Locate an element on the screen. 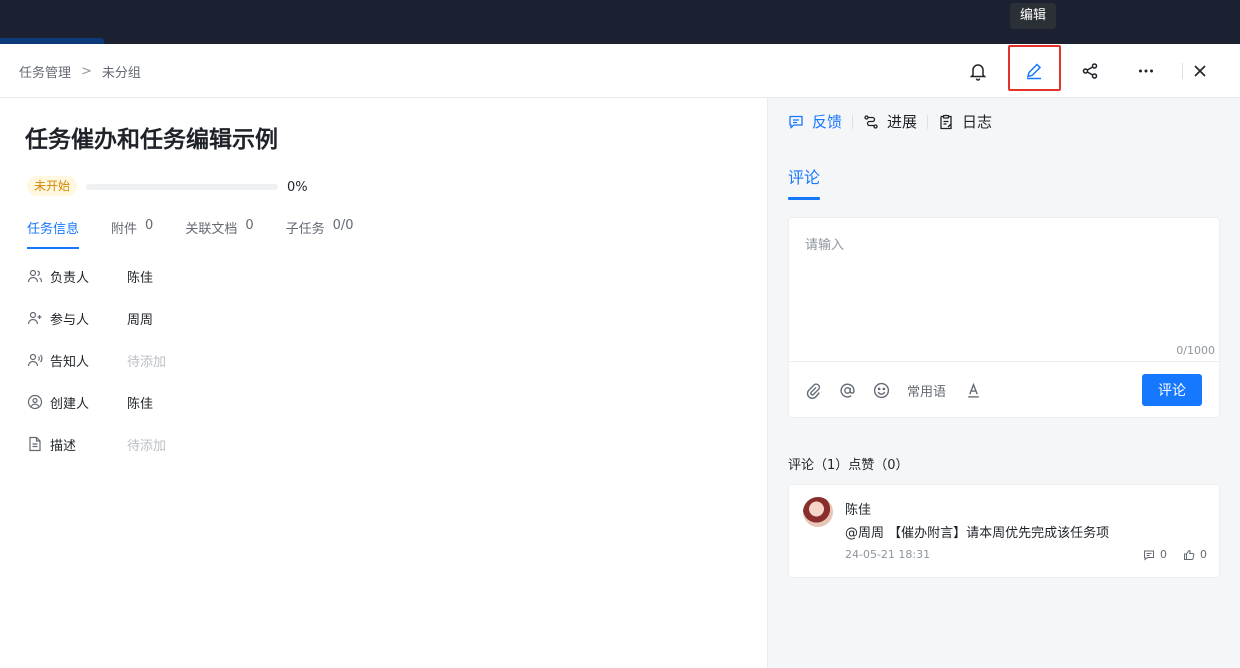  mention-button is located at coordinates (847, 390).